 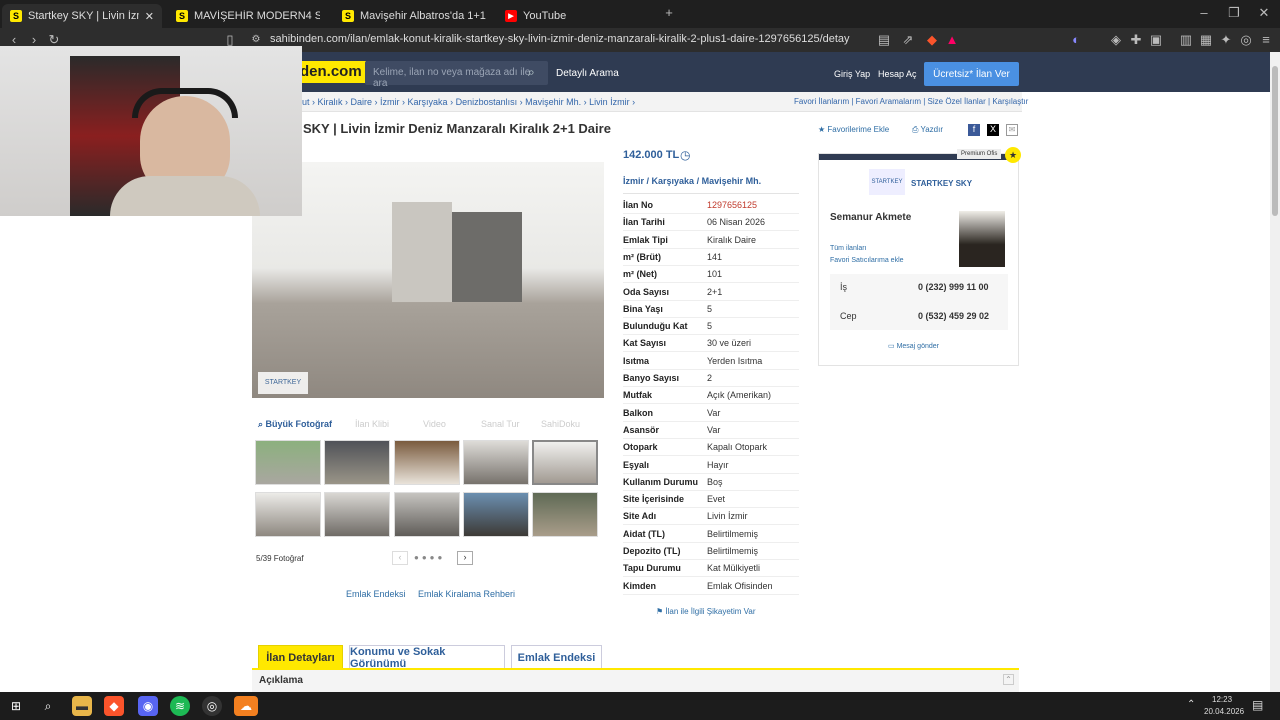 What do you see at coordinates (1275, 372) in the screenshot?
I see `page-scrollbar` at bounding box center [1275, 372].